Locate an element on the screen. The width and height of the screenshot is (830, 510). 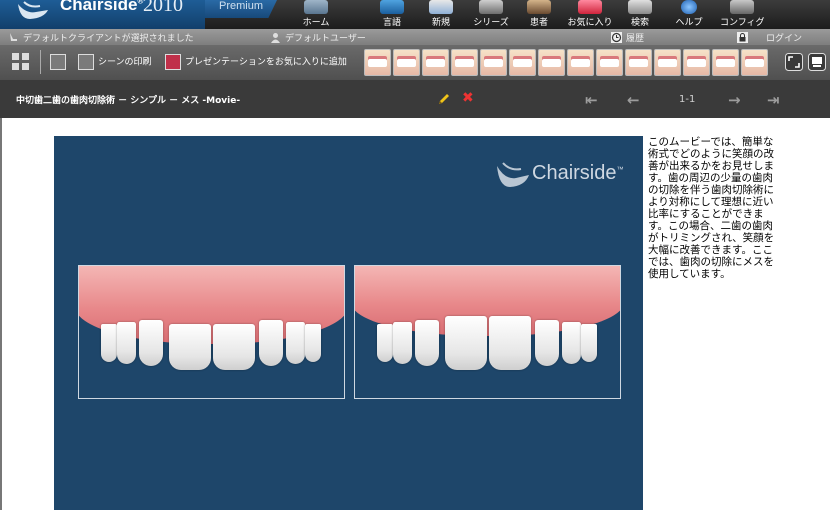
fullscreen-icon is located at coordinates (794, 62).